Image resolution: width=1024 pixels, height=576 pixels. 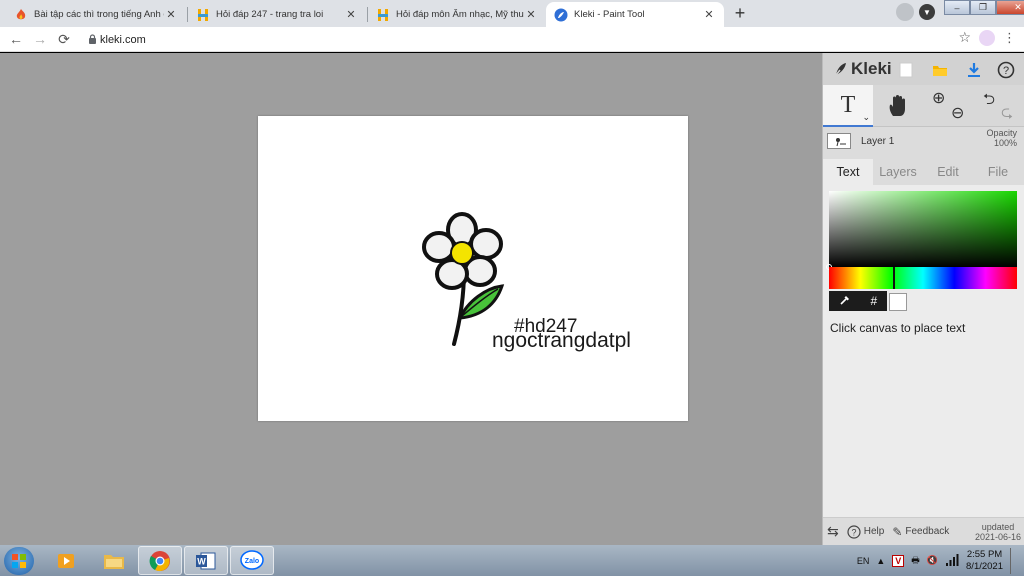 I want to click on url-text: kleki.com, so click(x=123, y=39).